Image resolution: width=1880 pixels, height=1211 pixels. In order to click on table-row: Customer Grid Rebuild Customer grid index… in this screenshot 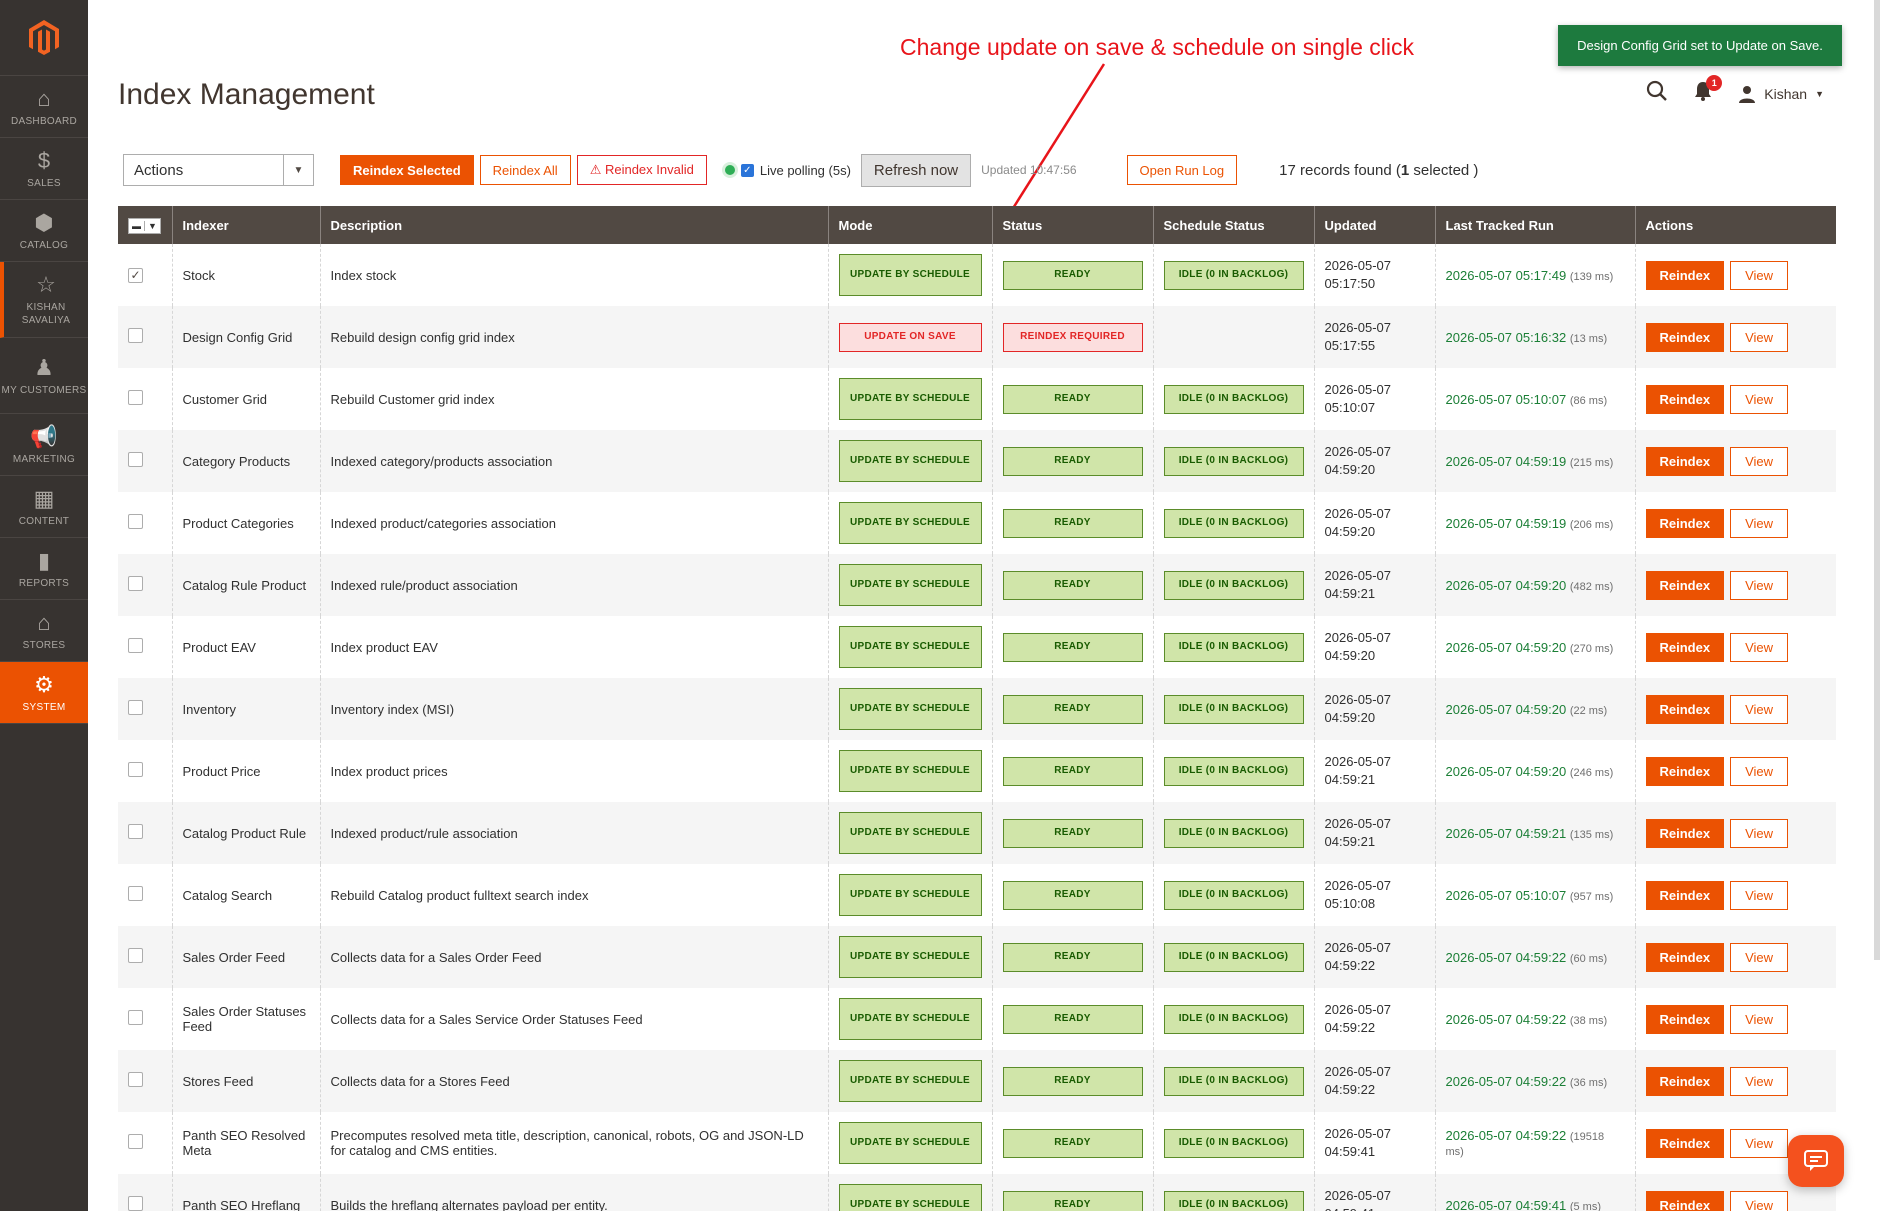, I will do `click(977, 399)`.